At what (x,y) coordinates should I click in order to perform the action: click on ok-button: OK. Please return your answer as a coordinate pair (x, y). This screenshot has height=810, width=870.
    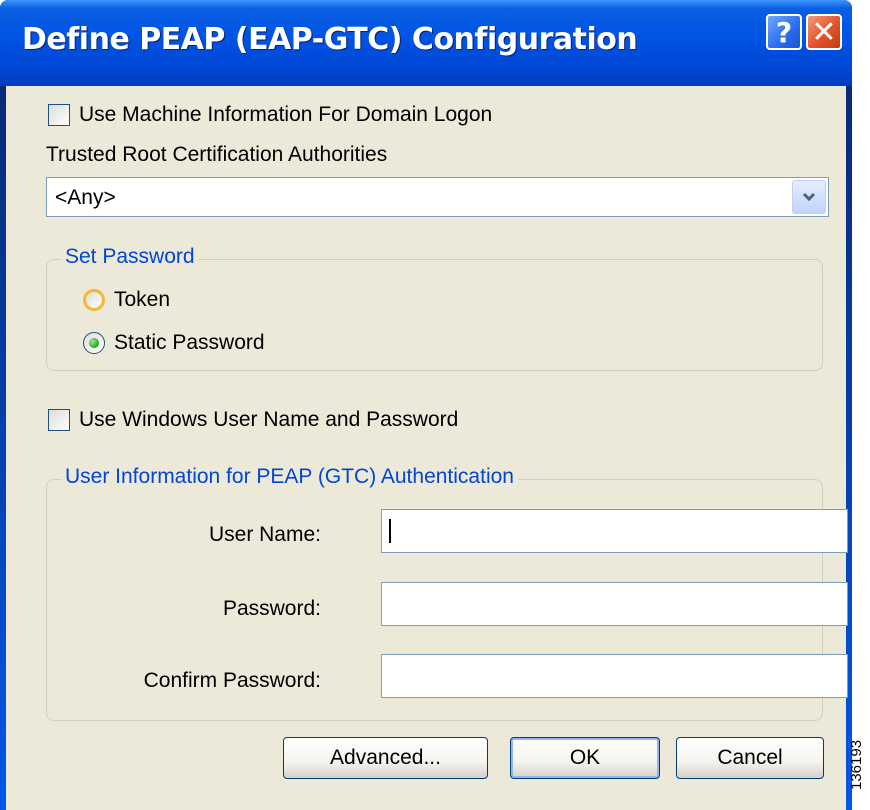
    Looking at the image, I should click on (585, 758).